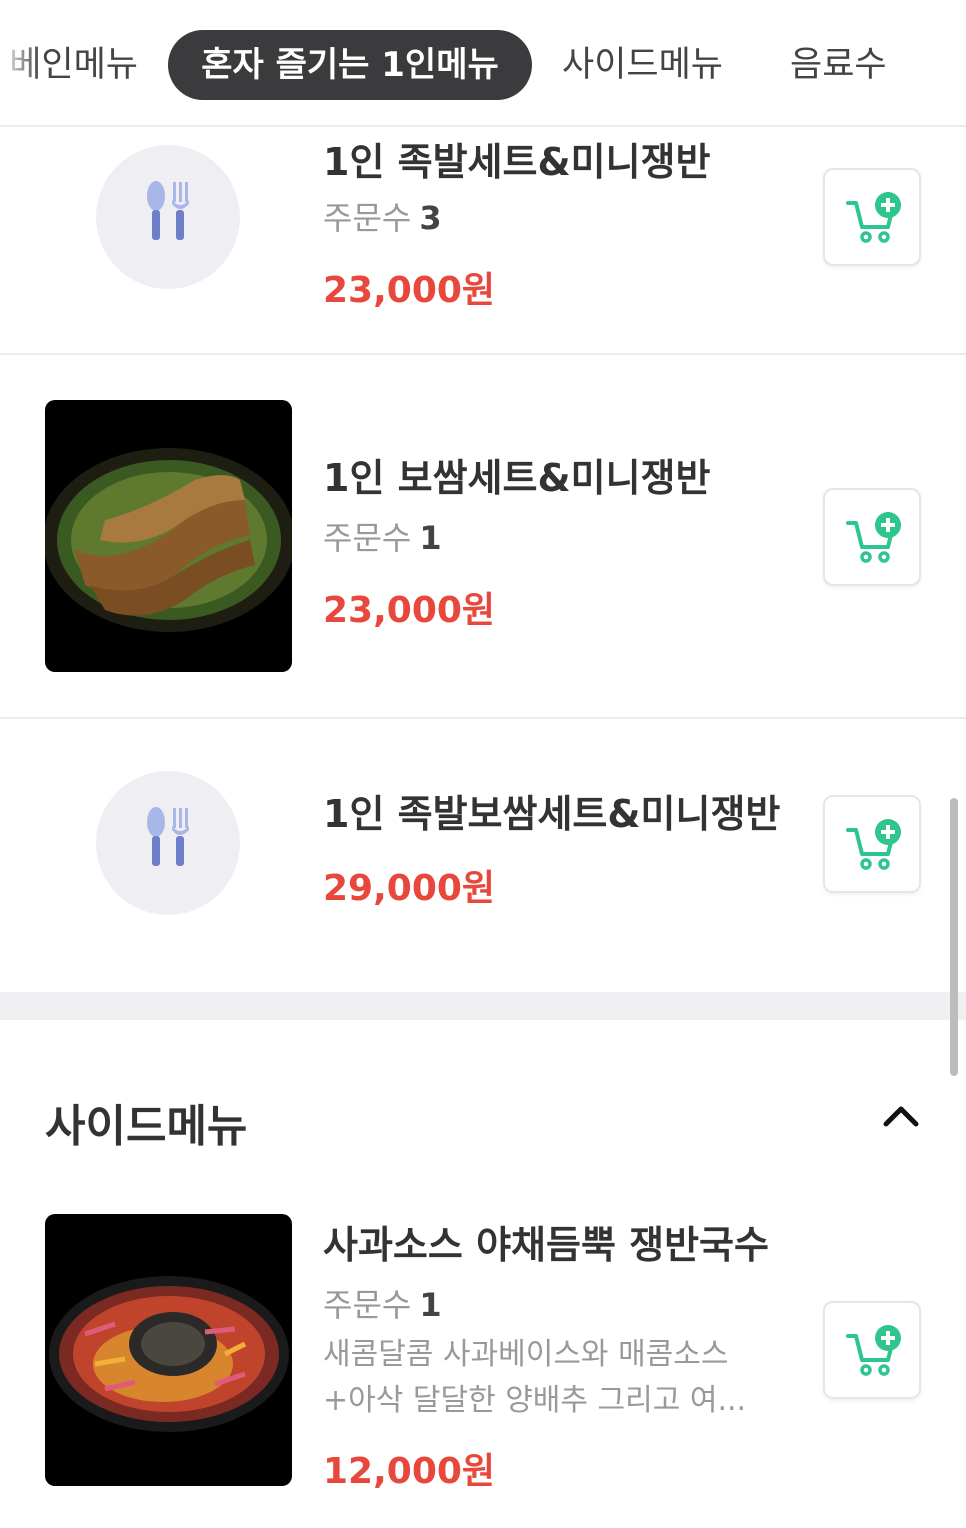 The height and width of the screenshot is (1528, 966). Describe the element at coordinates (168, 536) in the screenshot. I see `food-photo-bossam` at that location.